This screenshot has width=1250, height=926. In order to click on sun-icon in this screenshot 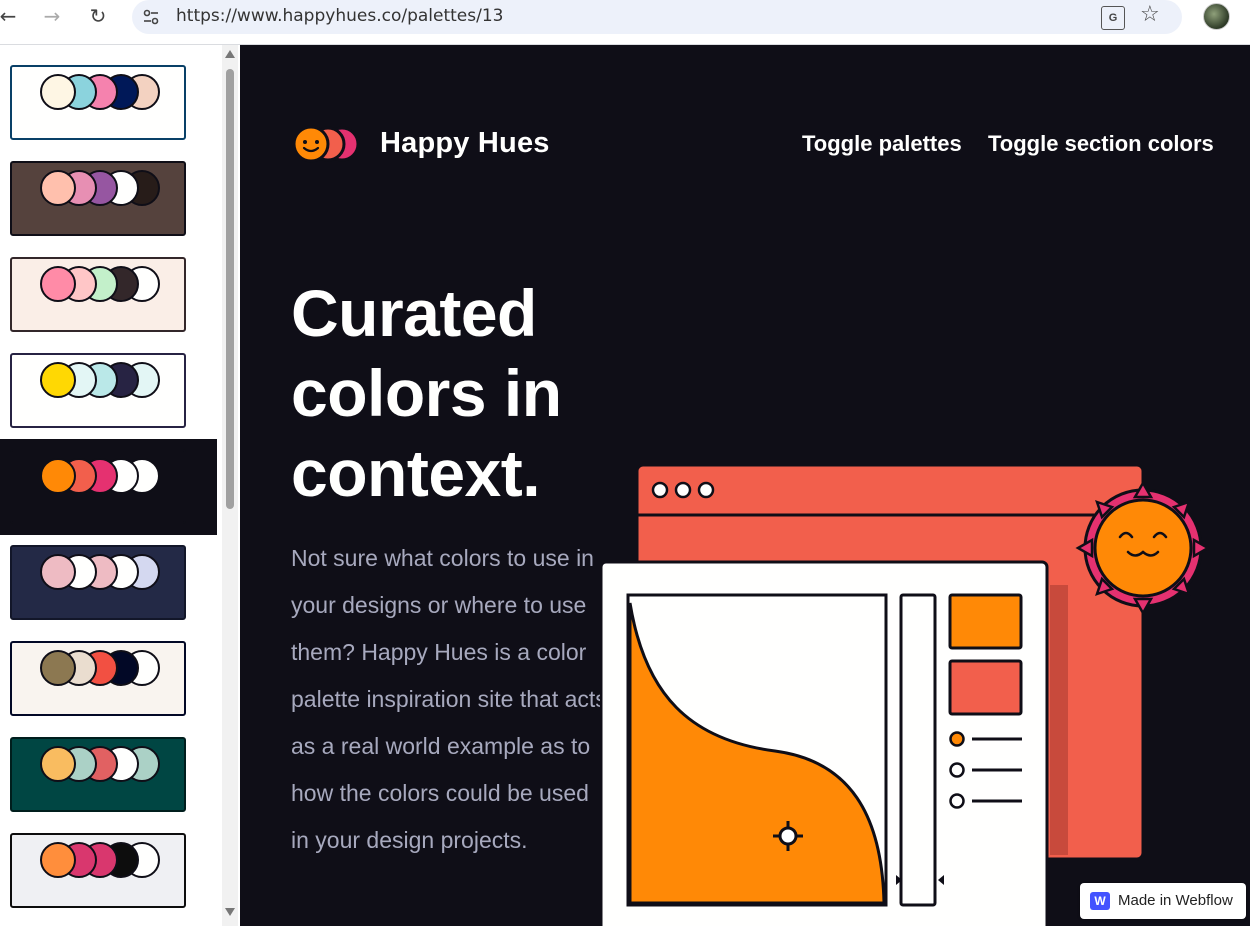, I will do `click(1143, 548)`.